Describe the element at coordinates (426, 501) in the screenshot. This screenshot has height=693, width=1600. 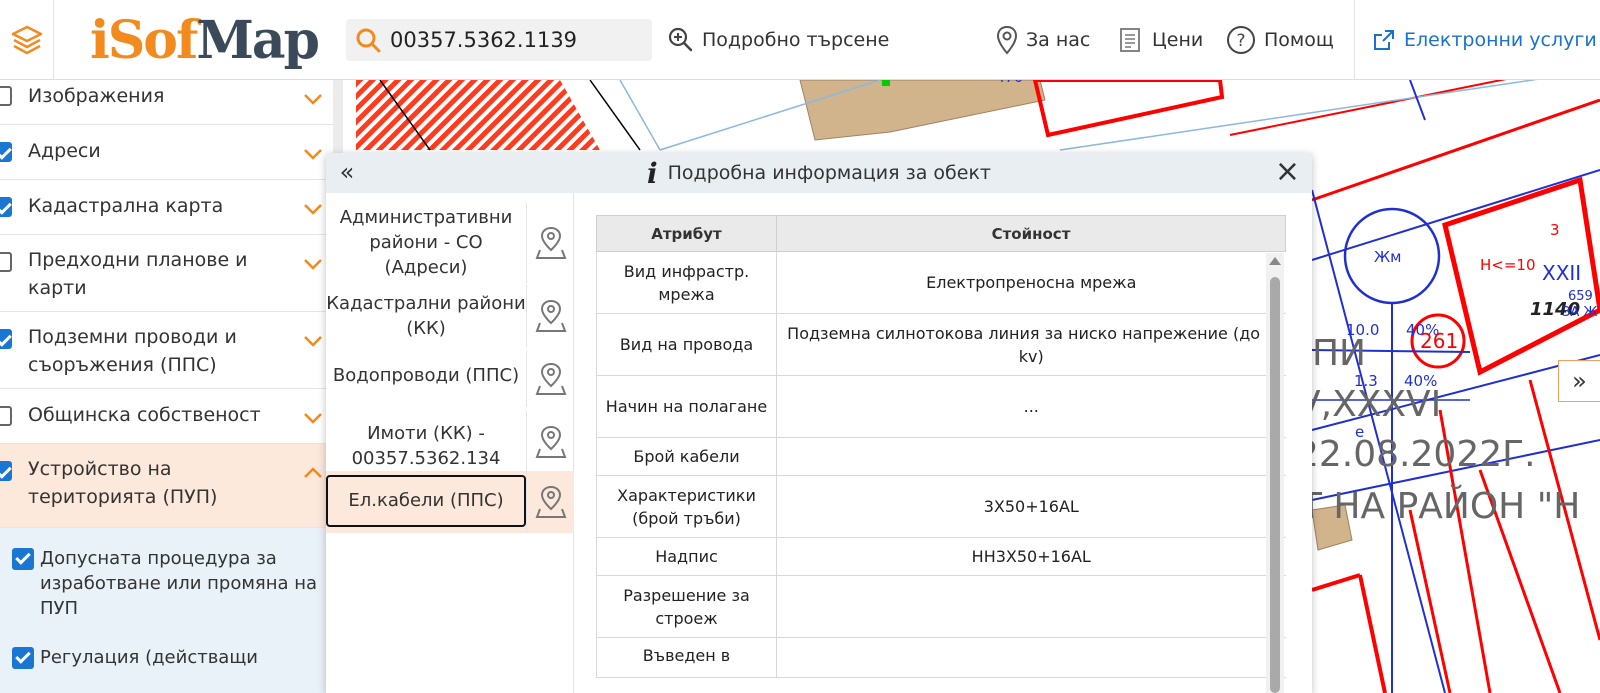
I see `object-label: Ел.кабели (ППС)` at that location.